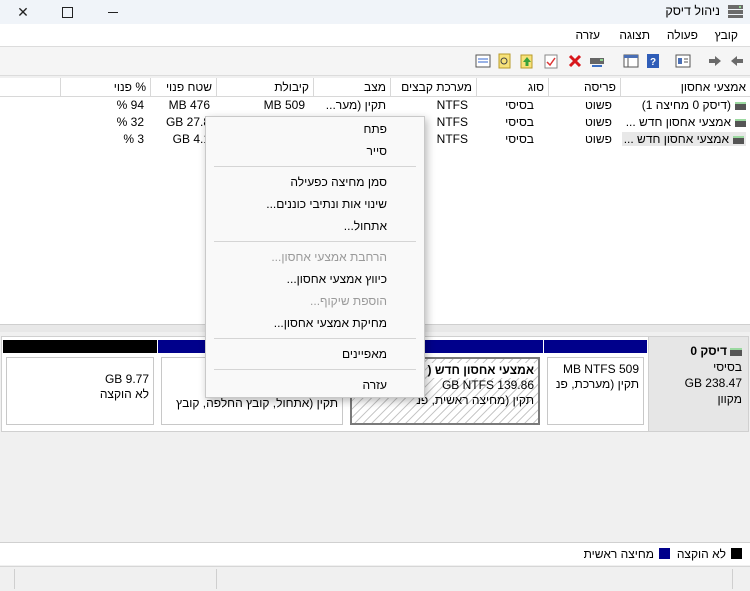 This screenshot has height=591, width=750. Describe the element at coordinates (126, 379) in the screenshot. I see `partition-size: GB 9.77` at that location.